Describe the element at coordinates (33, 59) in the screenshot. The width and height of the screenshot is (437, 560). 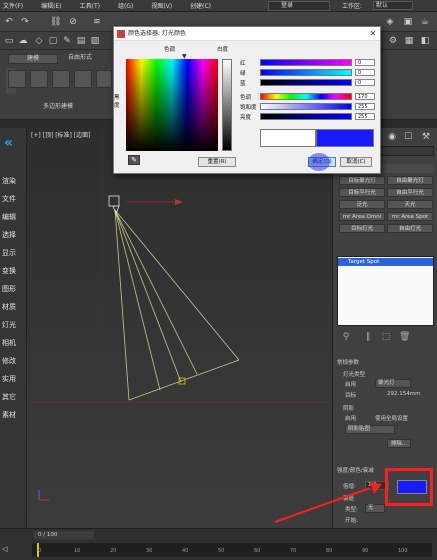
I see `tab-modeling: 建模` at that location.